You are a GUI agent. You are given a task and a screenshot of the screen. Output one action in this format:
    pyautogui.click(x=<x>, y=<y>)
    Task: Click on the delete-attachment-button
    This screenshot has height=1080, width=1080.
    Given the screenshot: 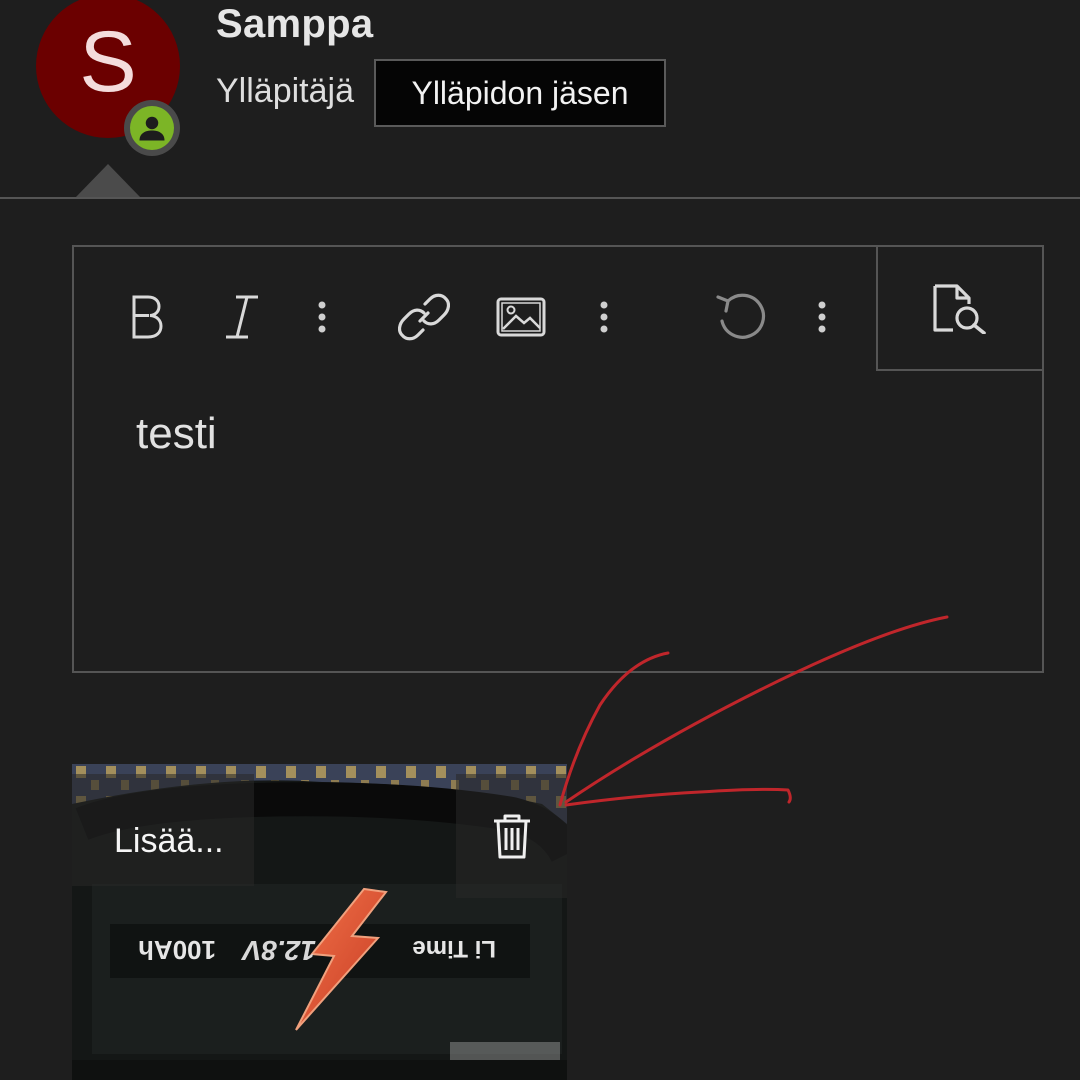 What is the action you would take?
    pyautogui.click(x=511, y=836)
    